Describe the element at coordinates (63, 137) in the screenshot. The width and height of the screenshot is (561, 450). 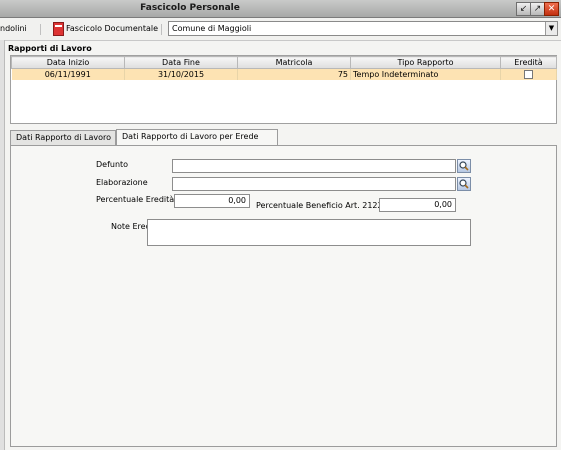
I see `tab-dati-rapporto: Dati Rapporto di Lavoro` at that location.